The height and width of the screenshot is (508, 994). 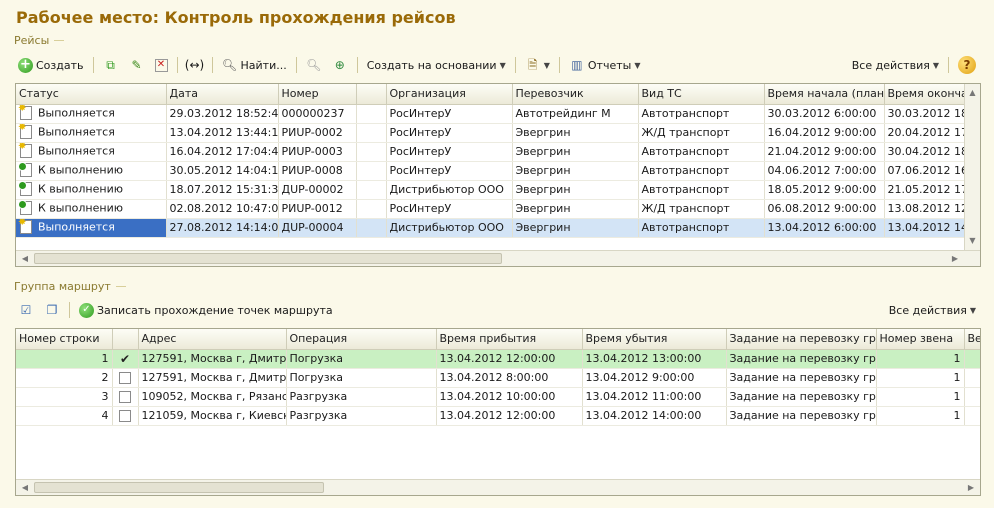 What do you see at coordinates (972, 241) in the screenshot?
I see `scroll-down-icon: ▼` at bounding box center [972, 241].